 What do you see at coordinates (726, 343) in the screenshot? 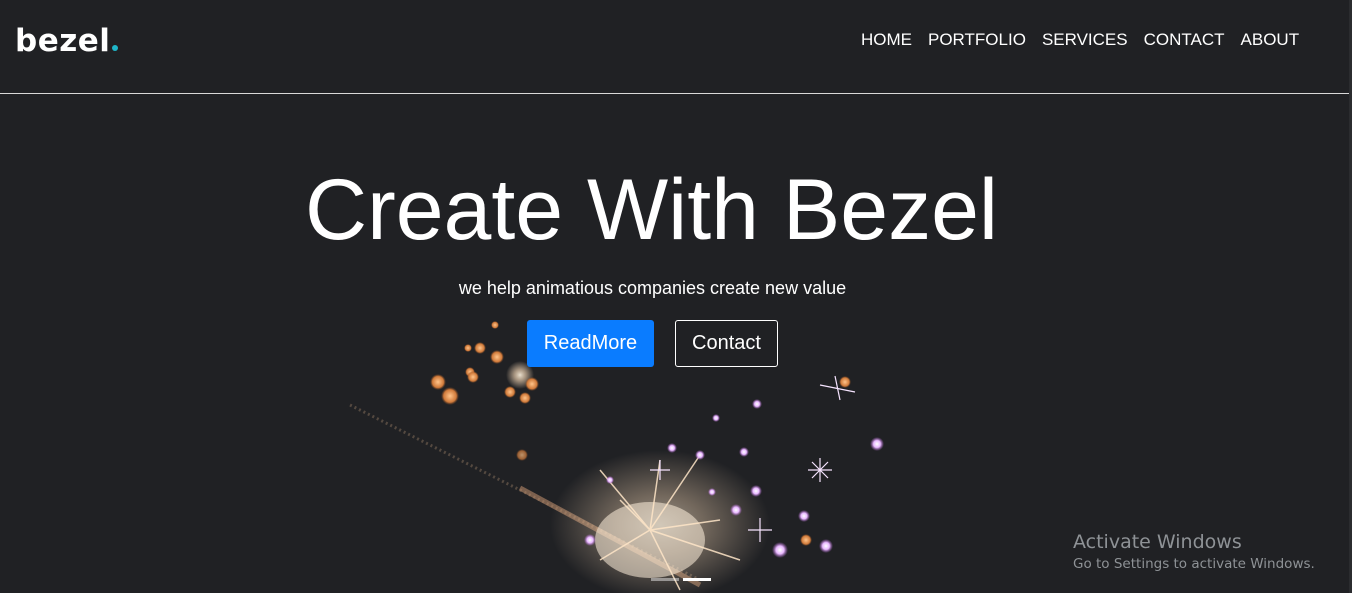
I see `contact-button: Contact` at bounding box center [726, 343].